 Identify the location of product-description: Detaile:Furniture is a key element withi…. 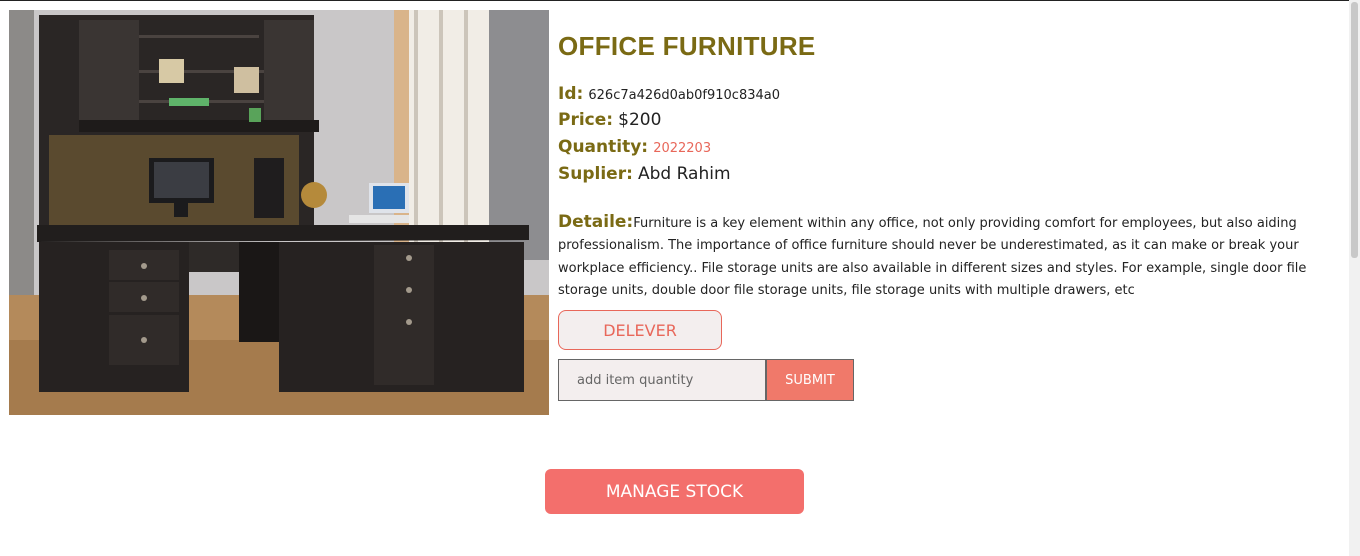
(948, 256).